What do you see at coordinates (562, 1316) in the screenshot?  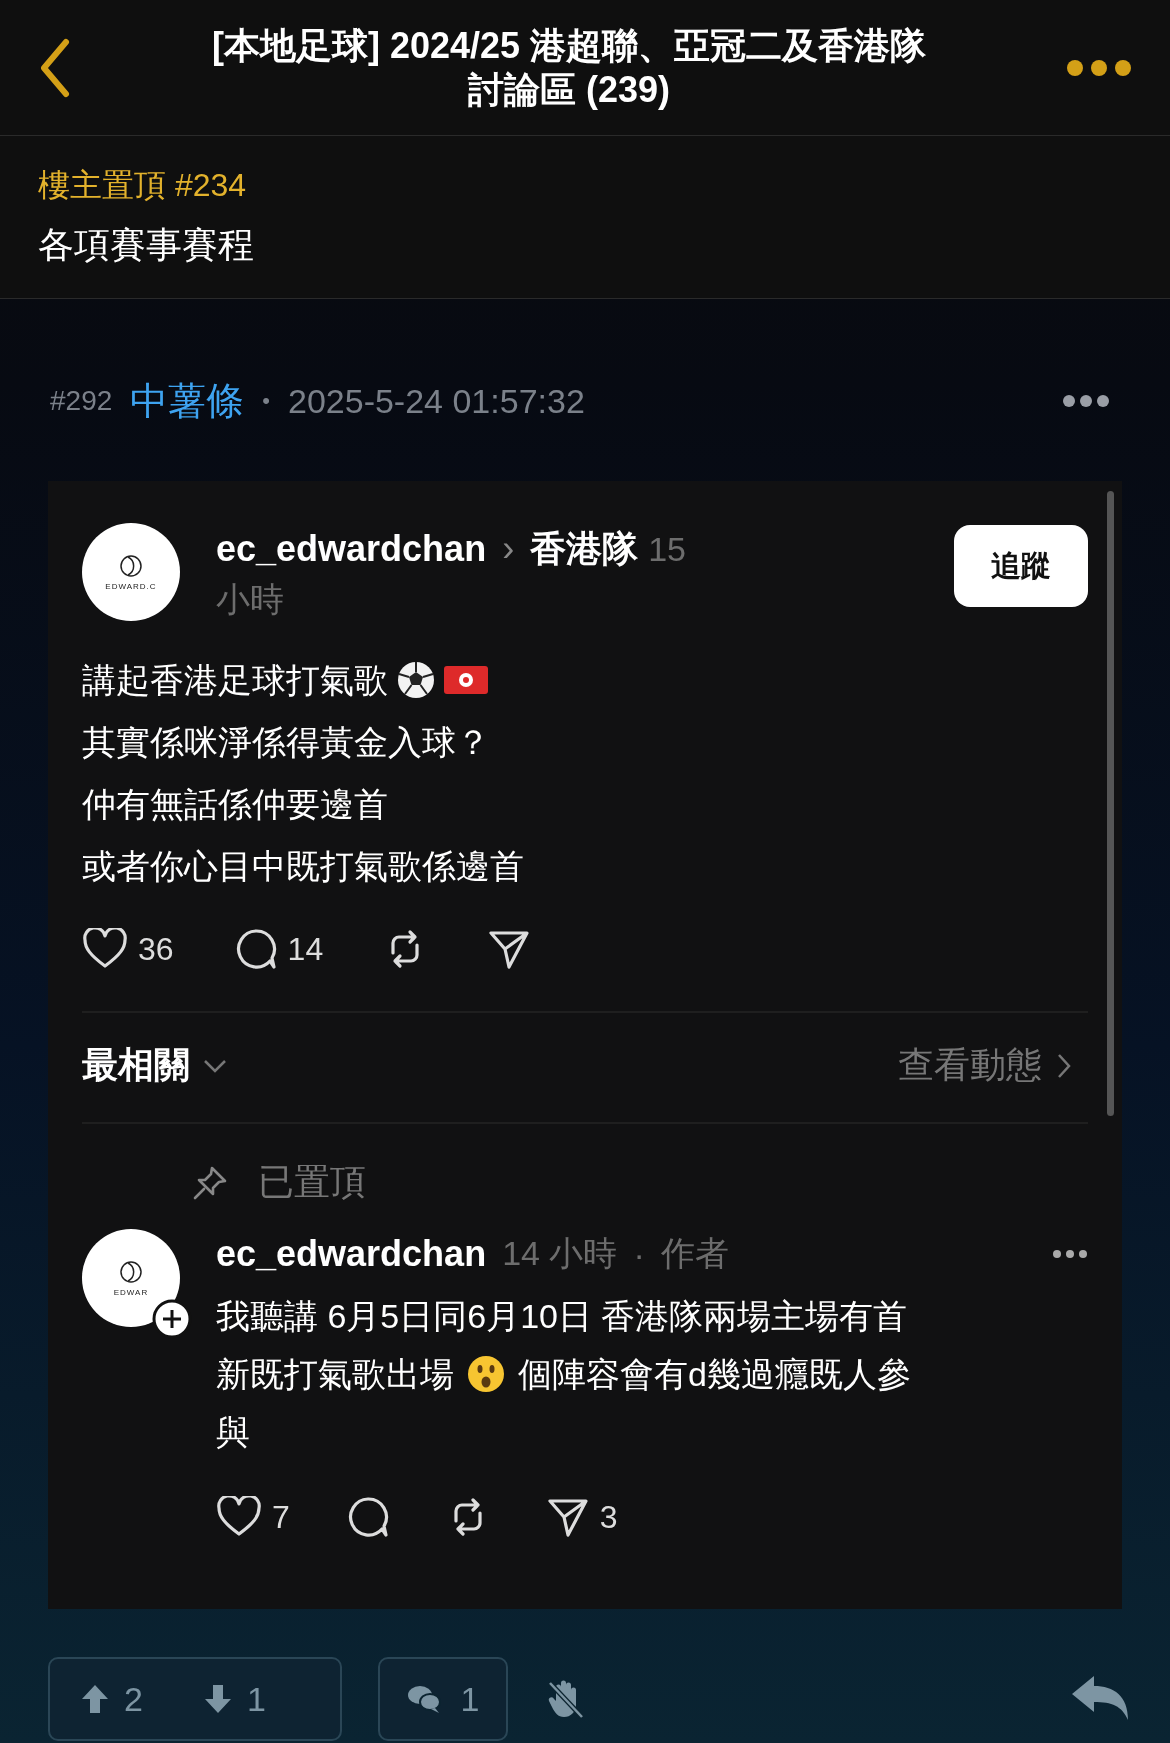 I see `reply-text: 我聽講 6月5日同6月10日 香港隊兩場主場有首` at bounding box center [562, 1316].